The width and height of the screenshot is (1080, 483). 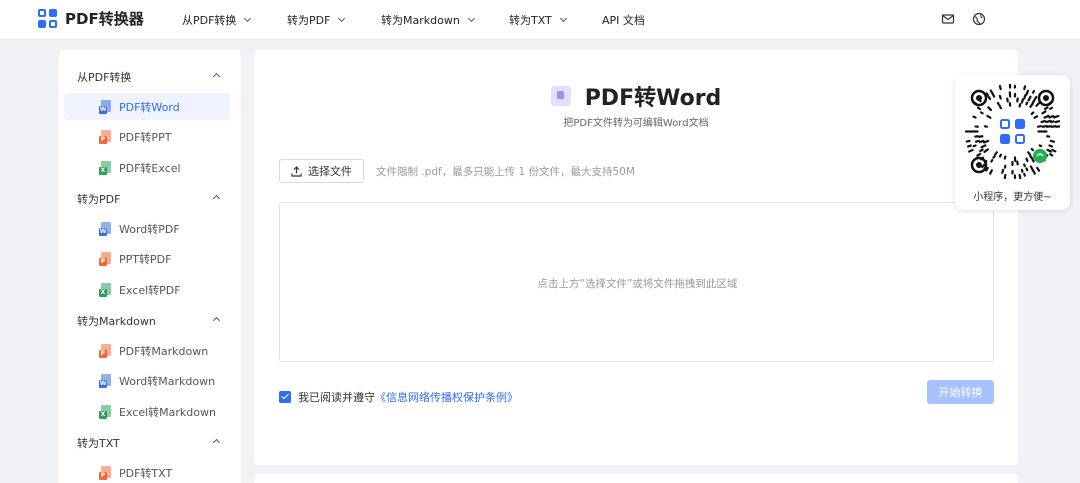 What do you see at coordinates (98, 443) in the screenshot?
I see `sidebar-group-to-txt: 转为TXT` at bounding box center [98, 443].